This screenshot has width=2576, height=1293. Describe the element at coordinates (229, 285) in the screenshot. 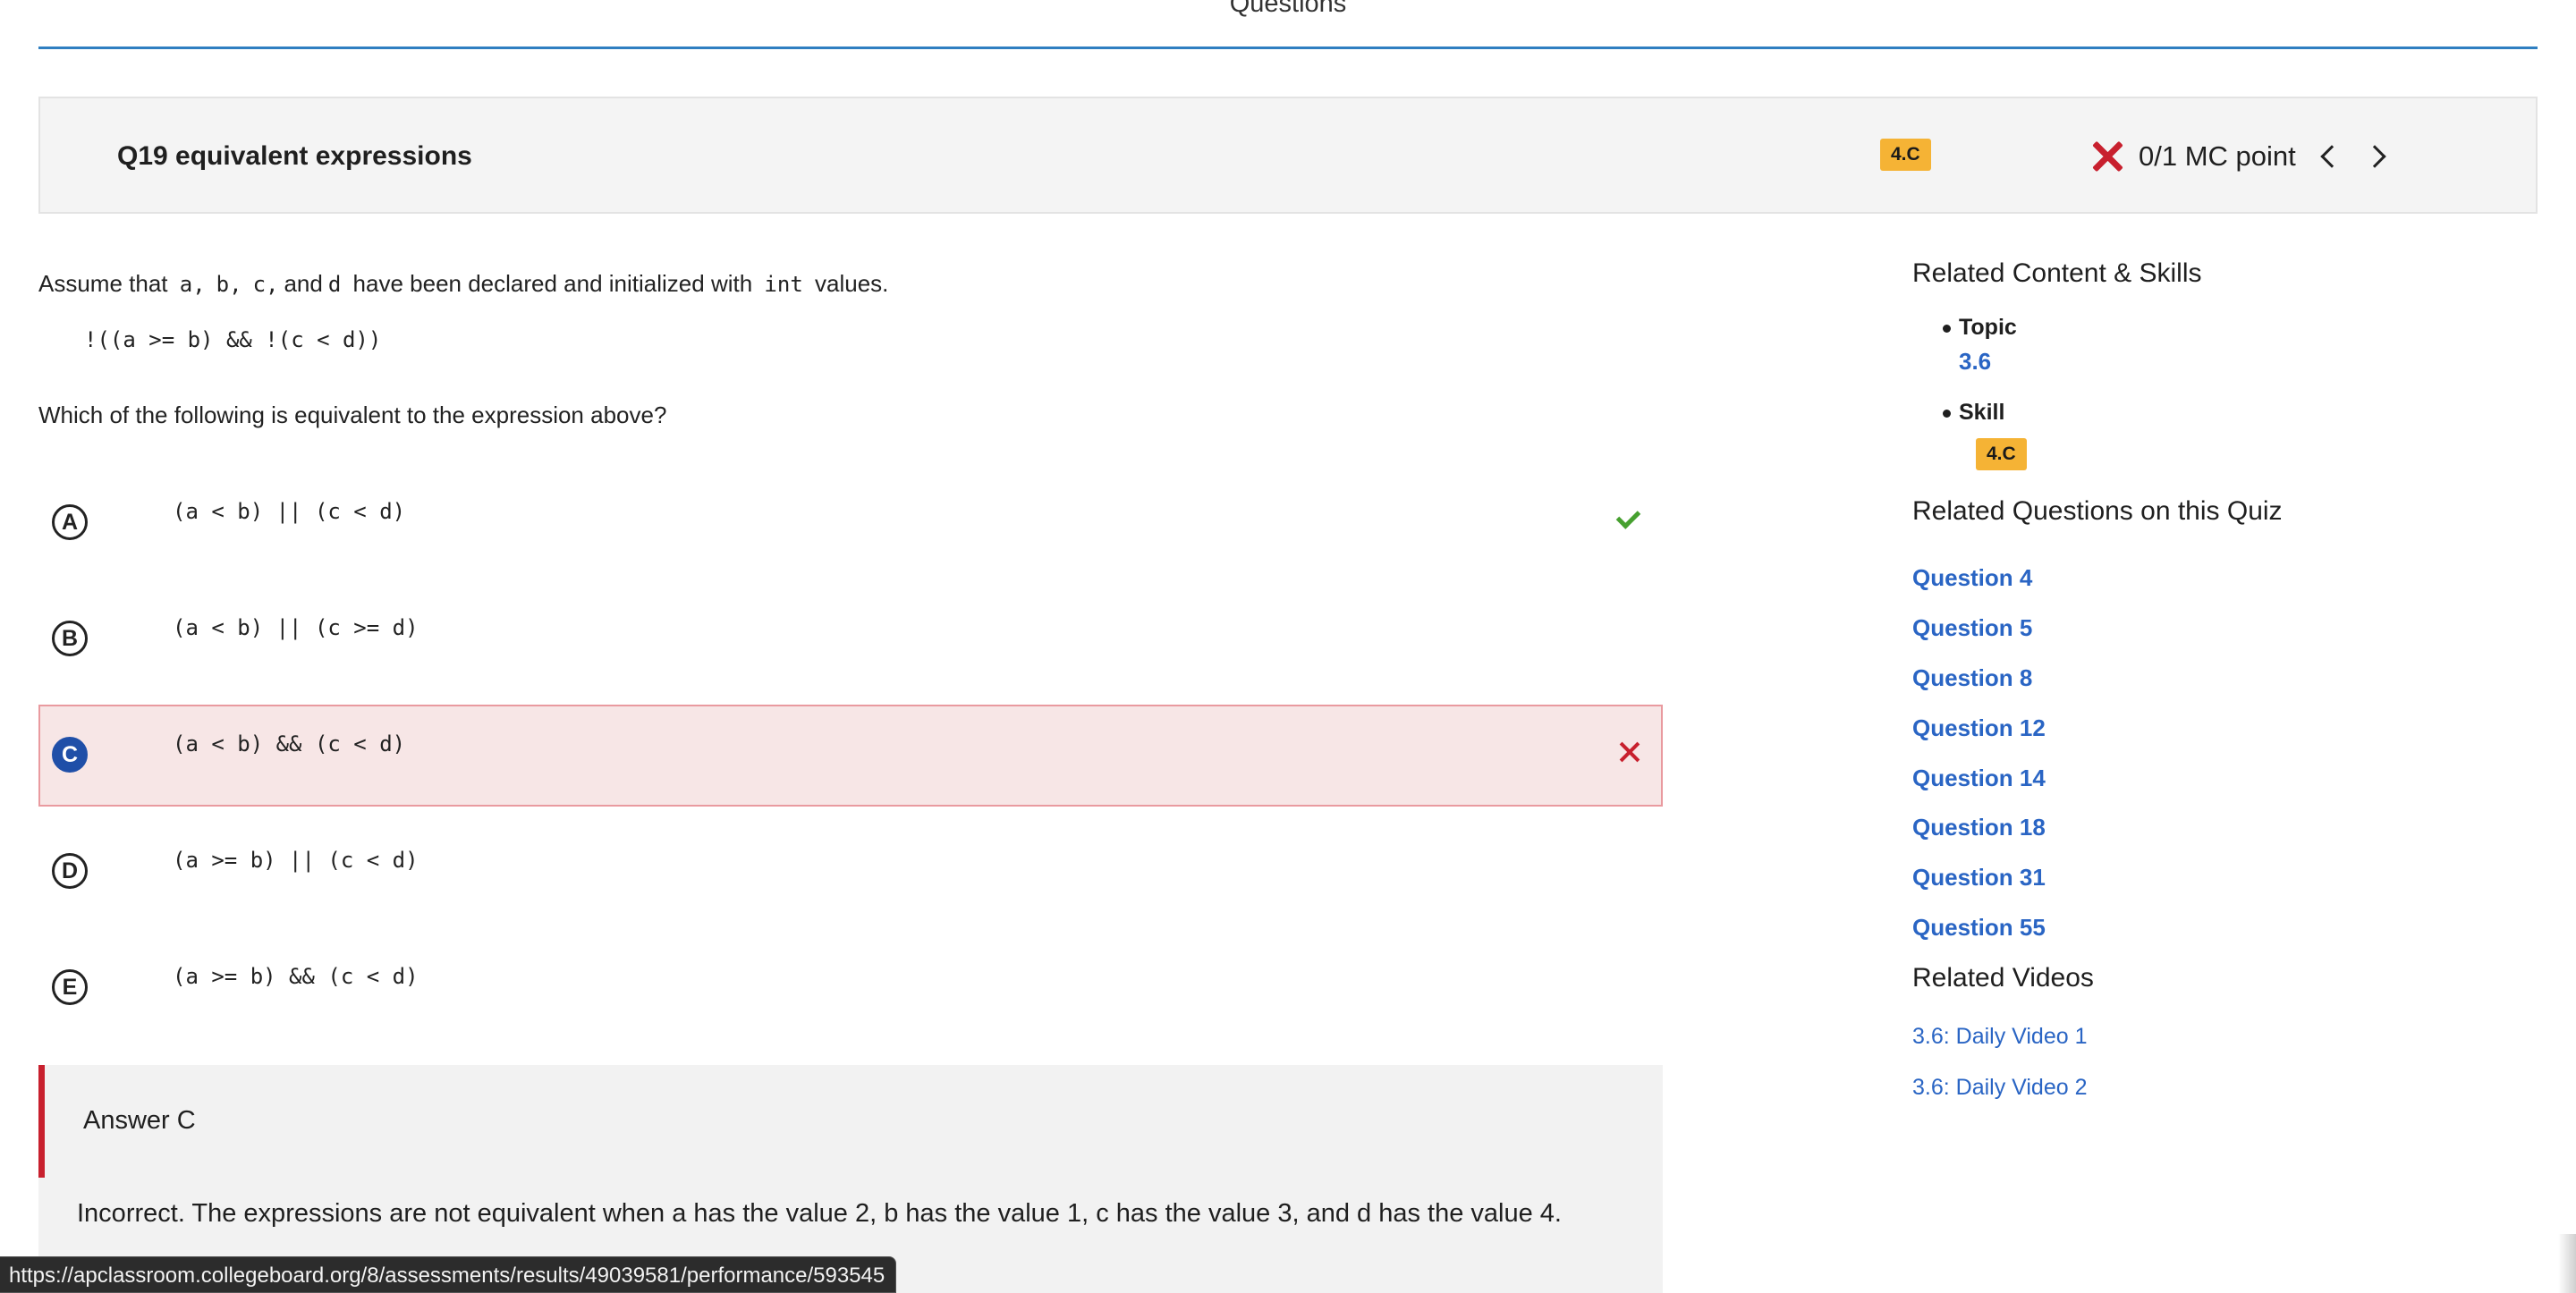

I see `var-b: b,` at that location.